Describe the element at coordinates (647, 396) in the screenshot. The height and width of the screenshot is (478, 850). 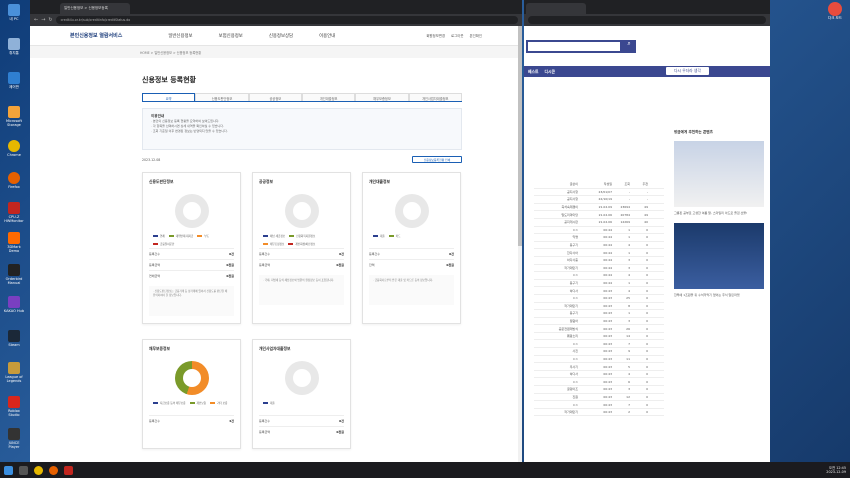
I see `list-cell: 0` at that location.